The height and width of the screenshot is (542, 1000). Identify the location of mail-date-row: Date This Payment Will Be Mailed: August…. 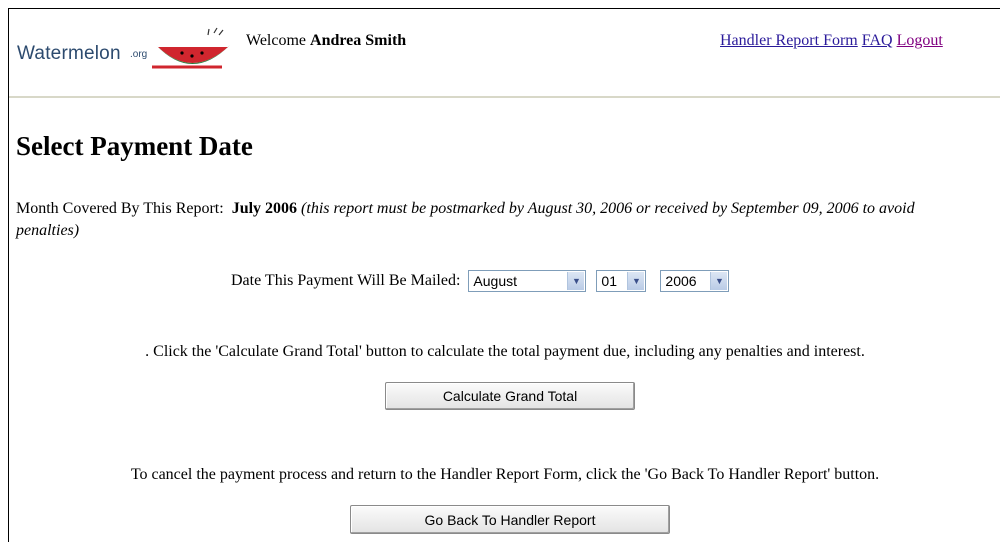
(480, 281).